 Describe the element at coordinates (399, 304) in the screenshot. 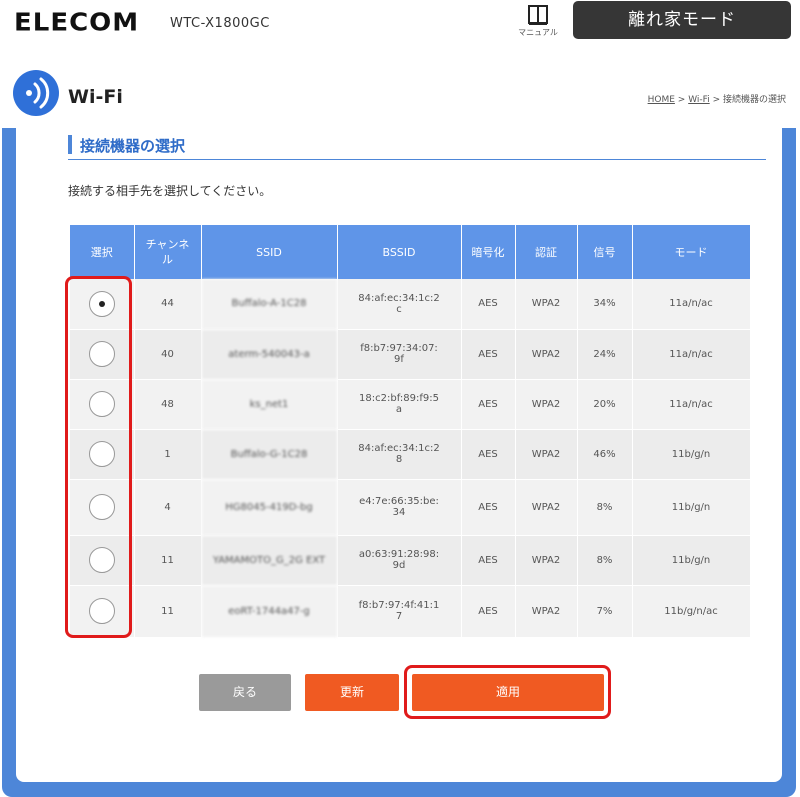

I see `bssid-cell: 84:af:ec:34:1c:2 c` at that location.